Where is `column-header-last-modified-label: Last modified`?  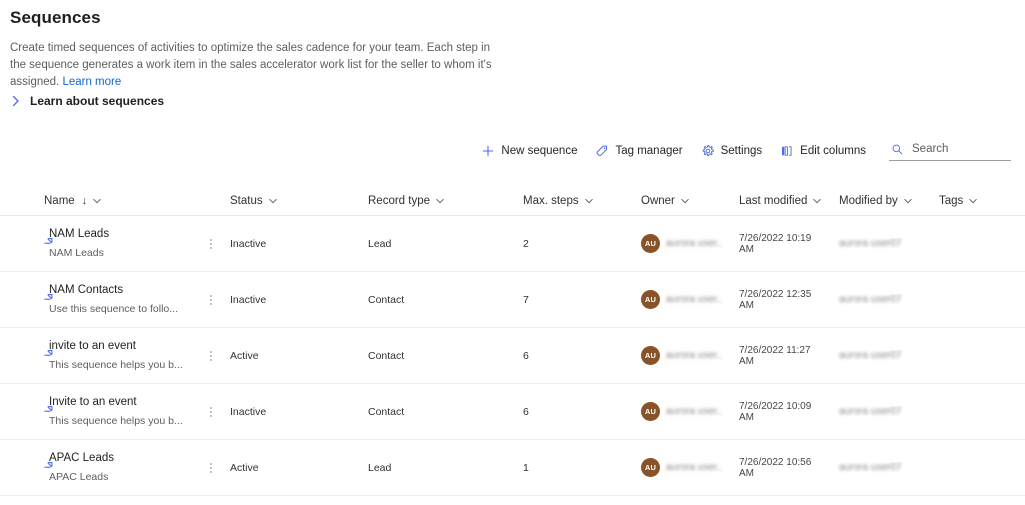
column-header-last-modified-label: Last modified is located at coordinates (773, 200).